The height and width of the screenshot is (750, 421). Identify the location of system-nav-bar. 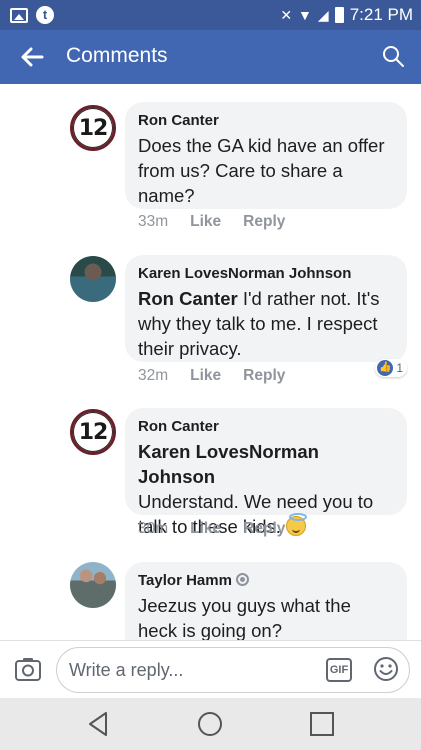
(210, 724).